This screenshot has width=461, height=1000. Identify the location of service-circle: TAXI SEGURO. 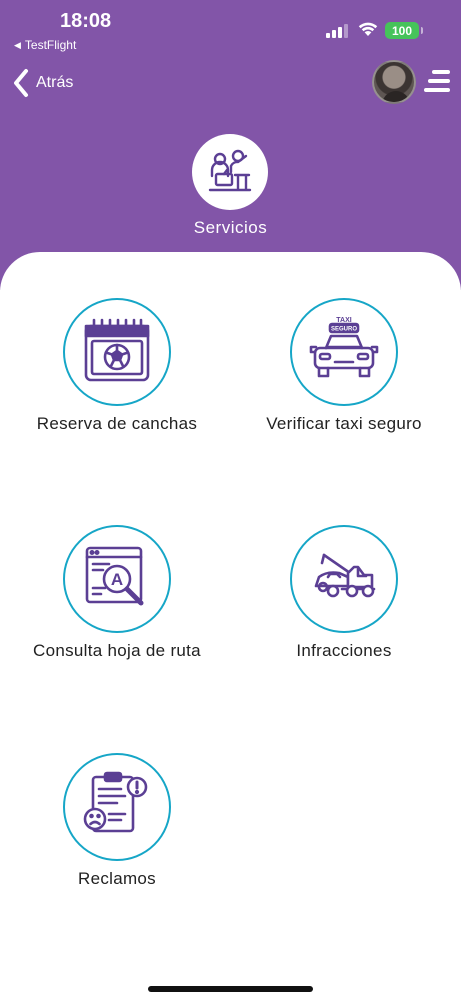
(344, 352).